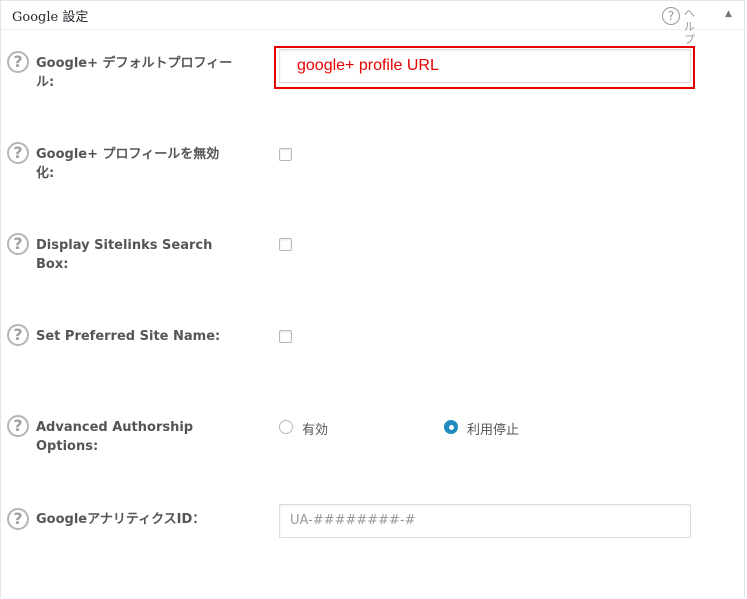 The image size is (747, 599). I want to click on sitelinks-search-checkbox, so click(285, 244).